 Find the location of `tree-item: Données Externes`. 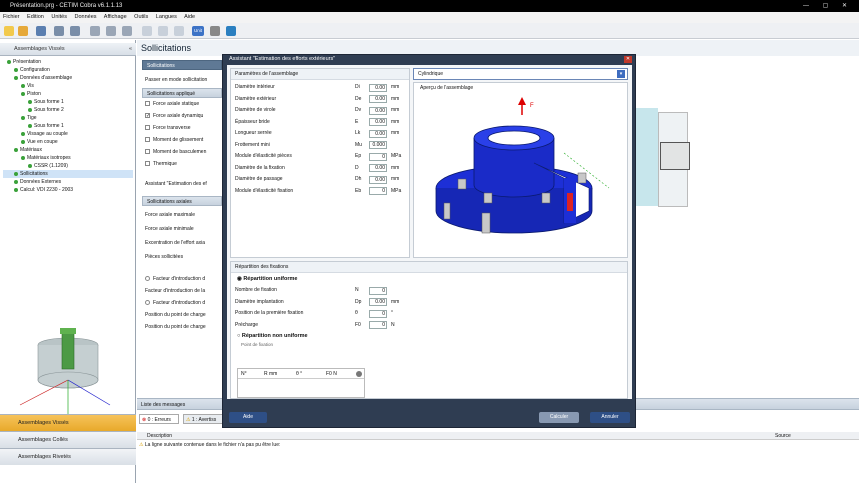

tree-item: Données Externes is located at coordinates (68, 182).